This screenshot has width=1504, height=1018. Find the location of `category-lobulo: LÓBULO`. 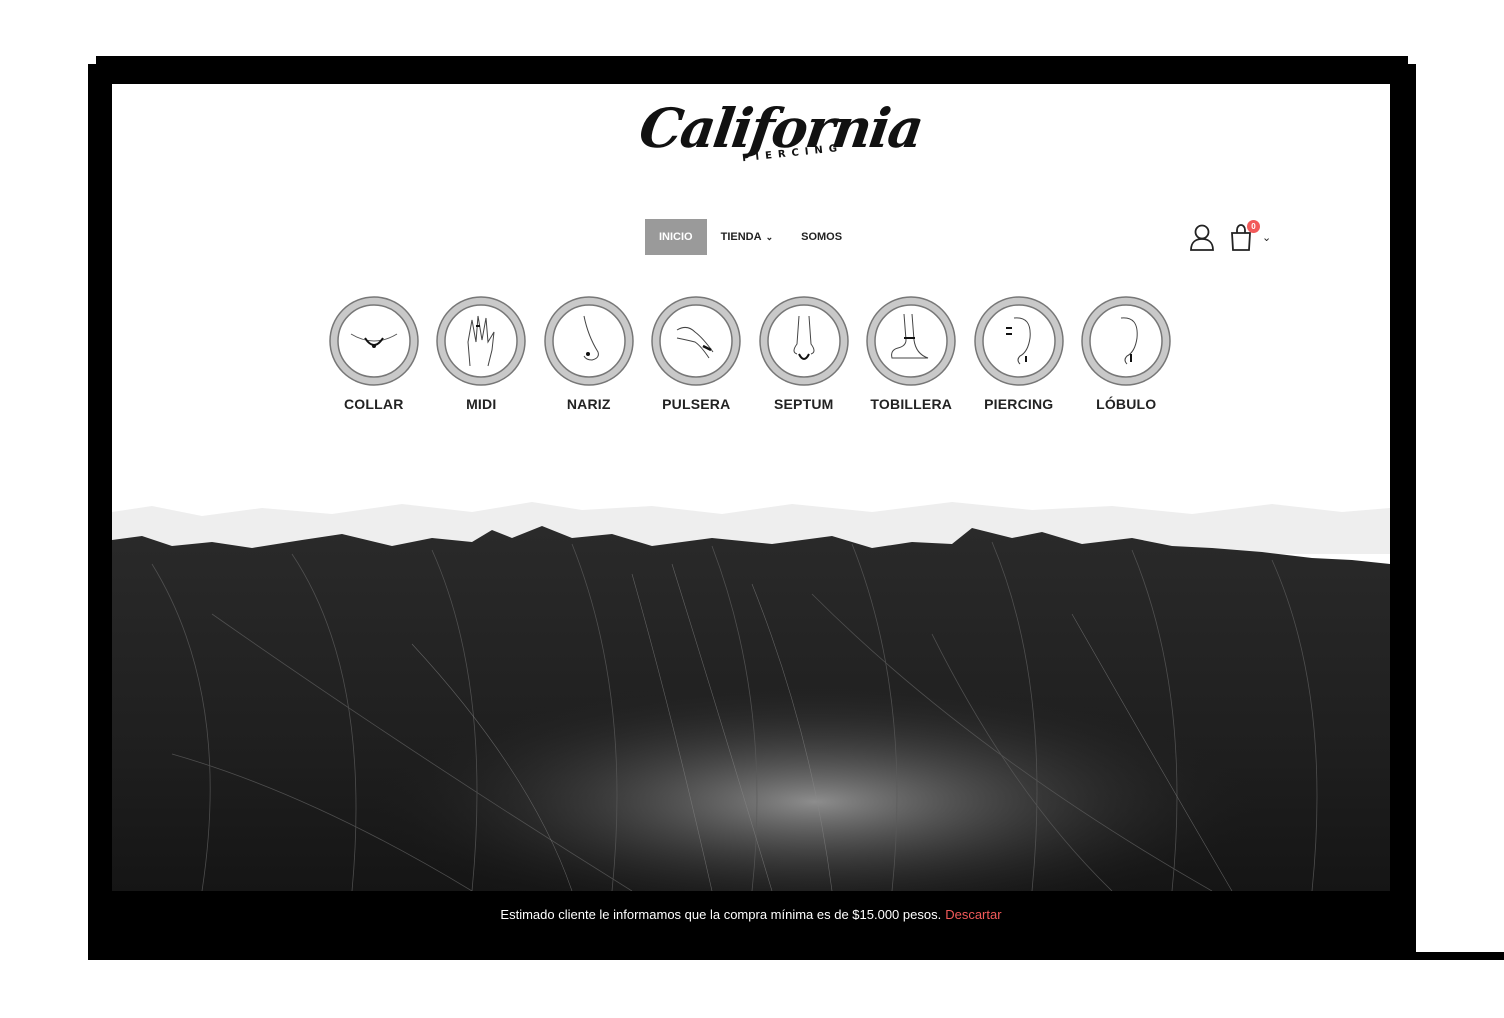

category-lobulo: LÓBULO is located at coordinates (1127, 354).